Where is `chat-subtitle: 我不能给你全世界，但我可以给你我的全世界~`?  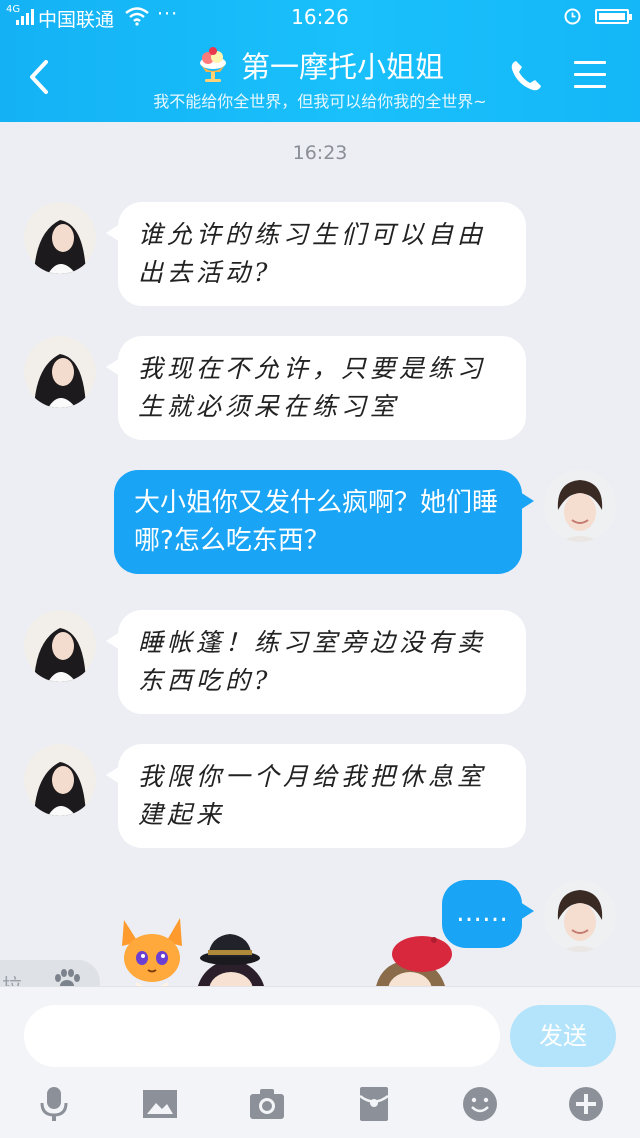 chat-subtitle: 我不能给你全世界，但我可以给你我的全世界~ is located at coordinates (320, 101).